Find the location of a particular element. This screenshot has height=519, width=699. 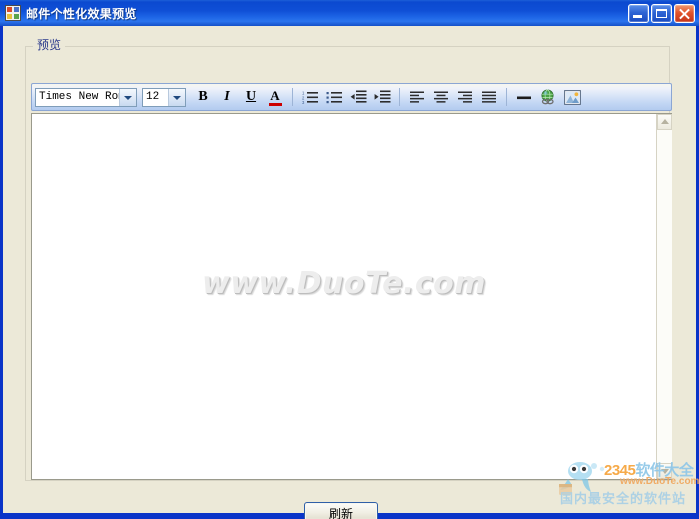

insert-image-button is located at coordinates (572, 97).